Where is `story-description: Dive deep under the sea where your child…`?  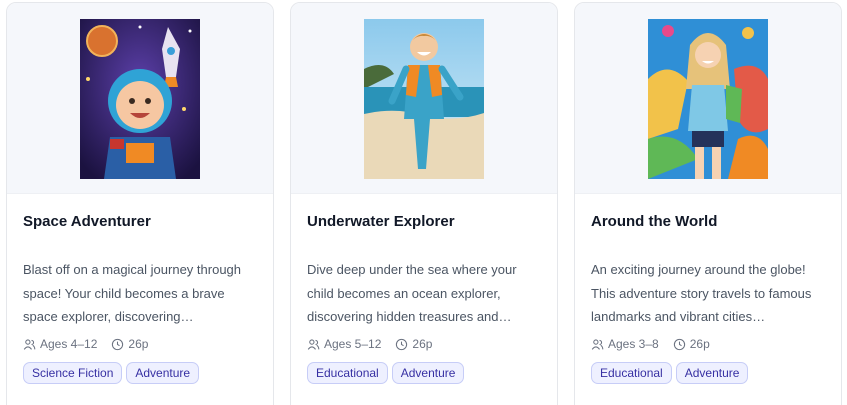
story-description: Dive deep under the sea where your child… is located at coordinates (412, 293).